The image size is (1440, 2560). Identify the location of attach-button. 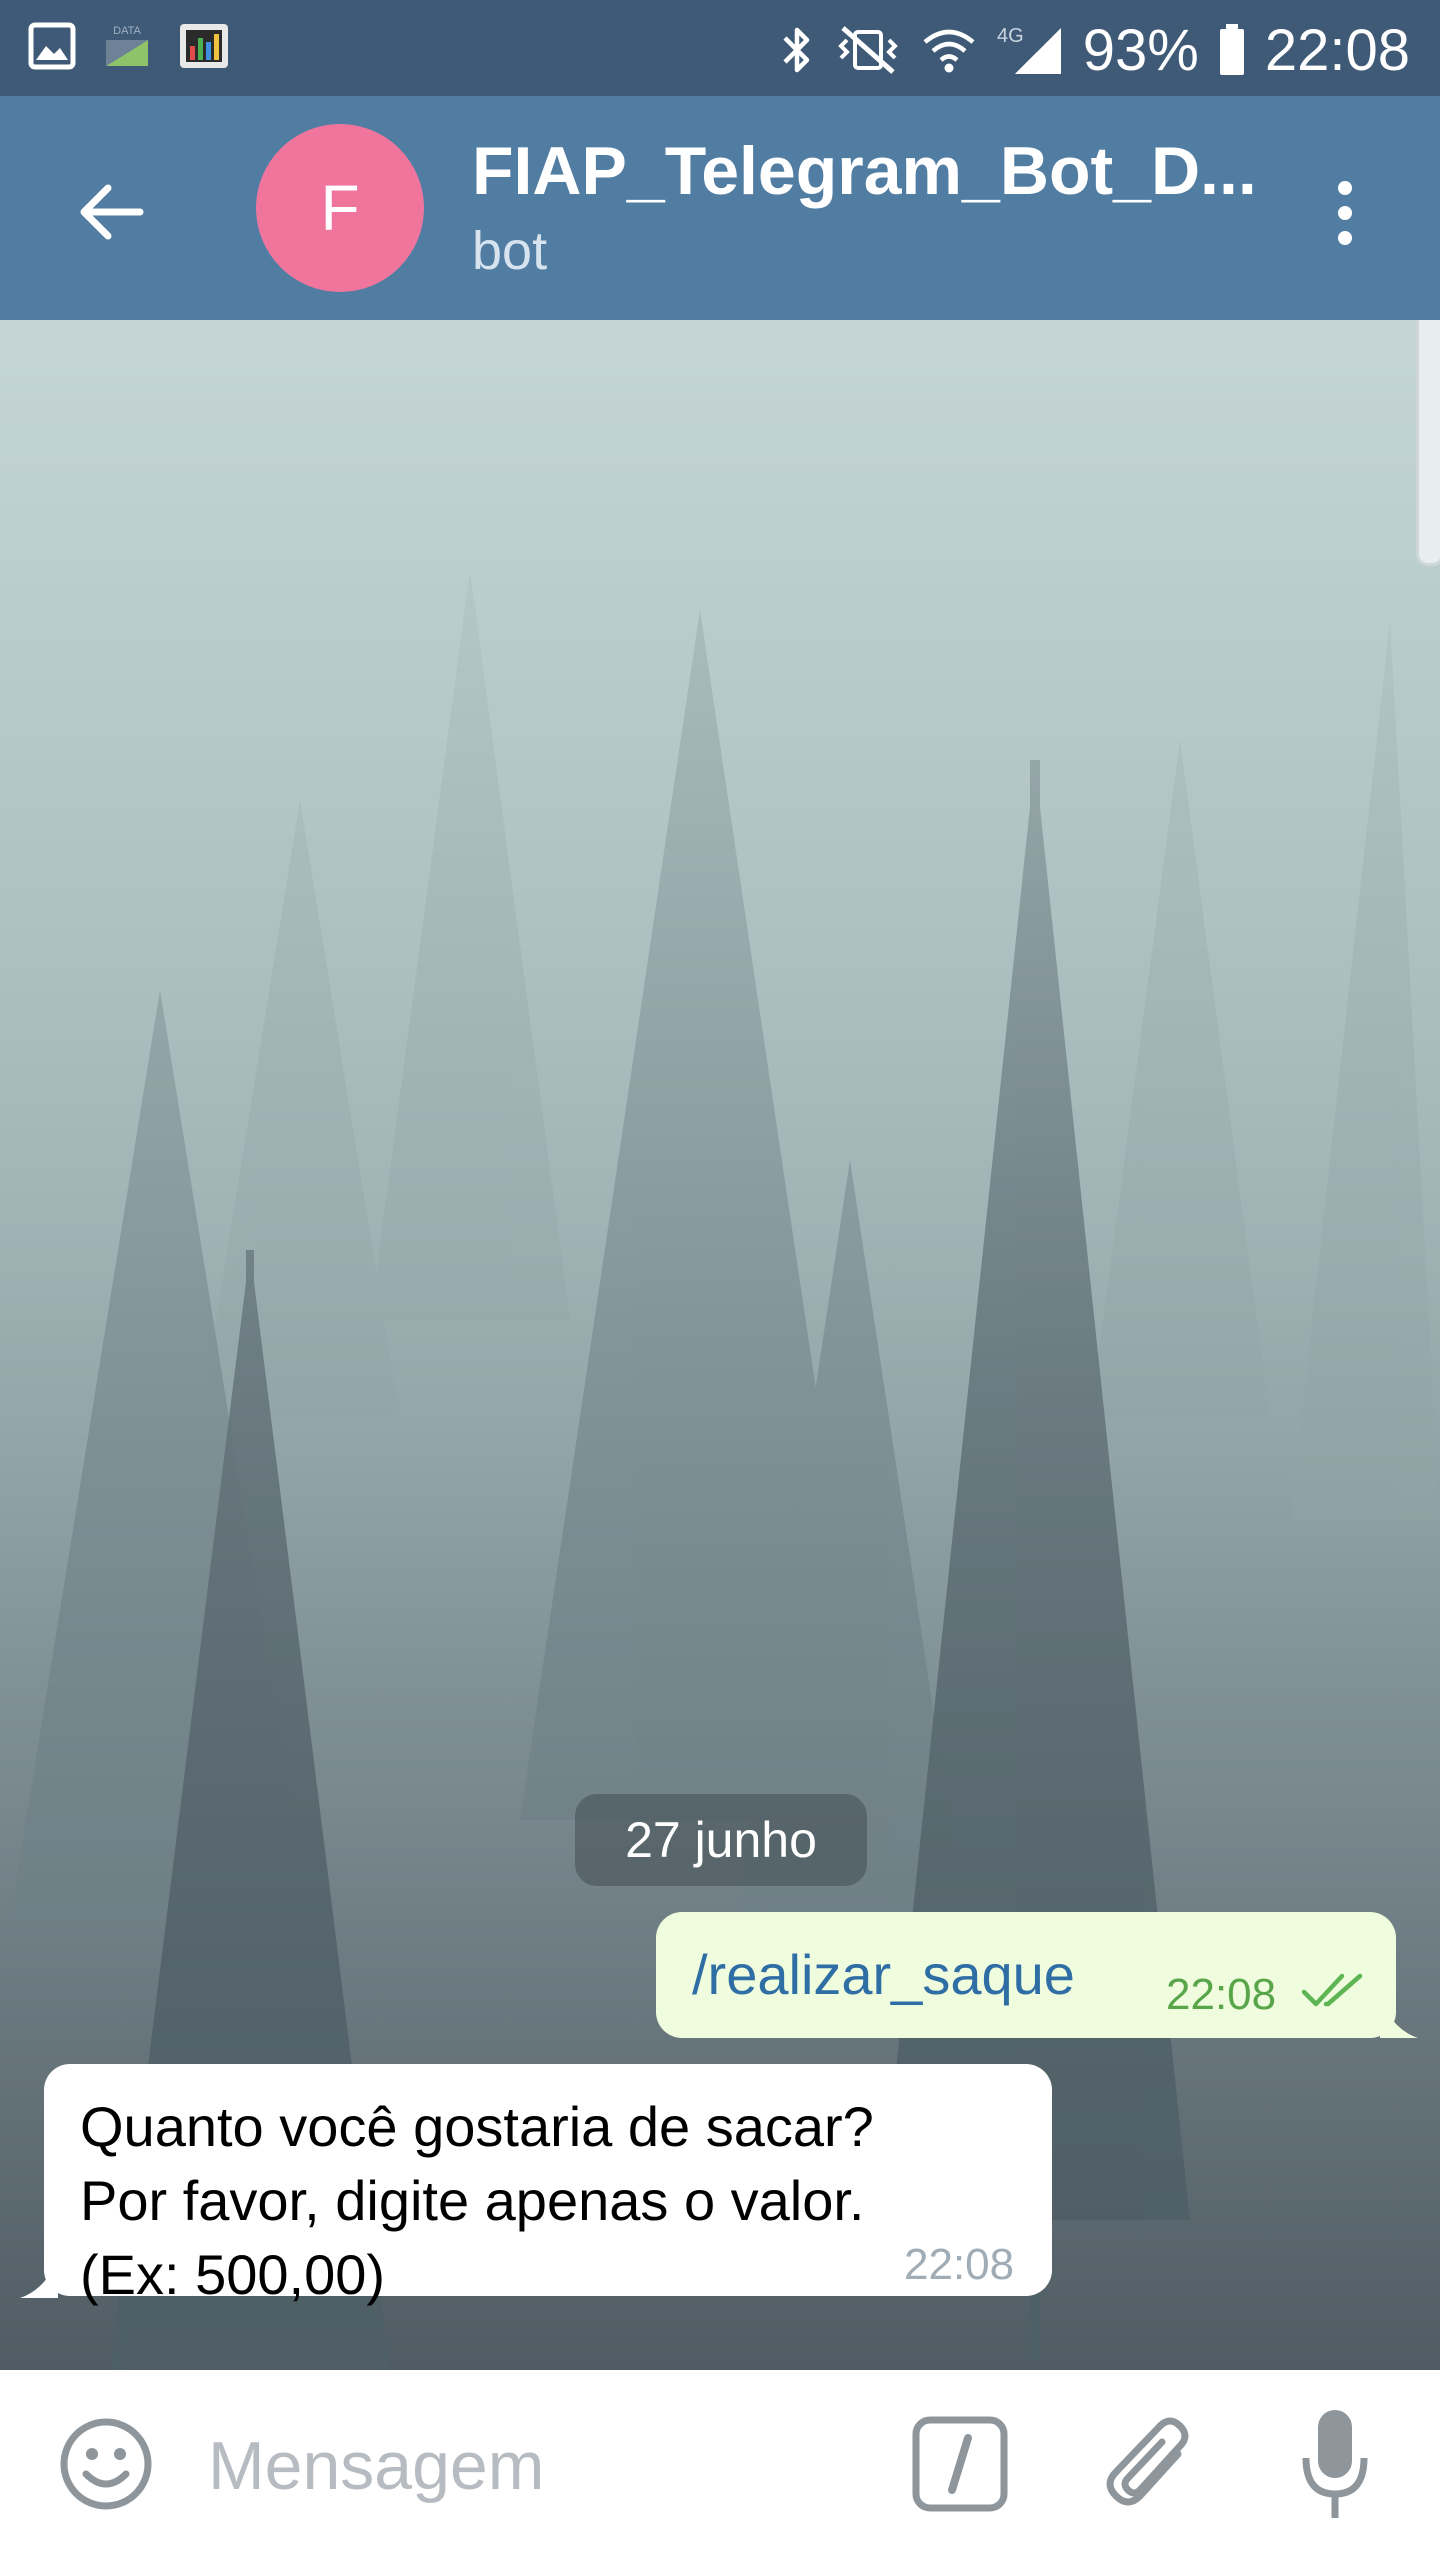
(1150, 2465).